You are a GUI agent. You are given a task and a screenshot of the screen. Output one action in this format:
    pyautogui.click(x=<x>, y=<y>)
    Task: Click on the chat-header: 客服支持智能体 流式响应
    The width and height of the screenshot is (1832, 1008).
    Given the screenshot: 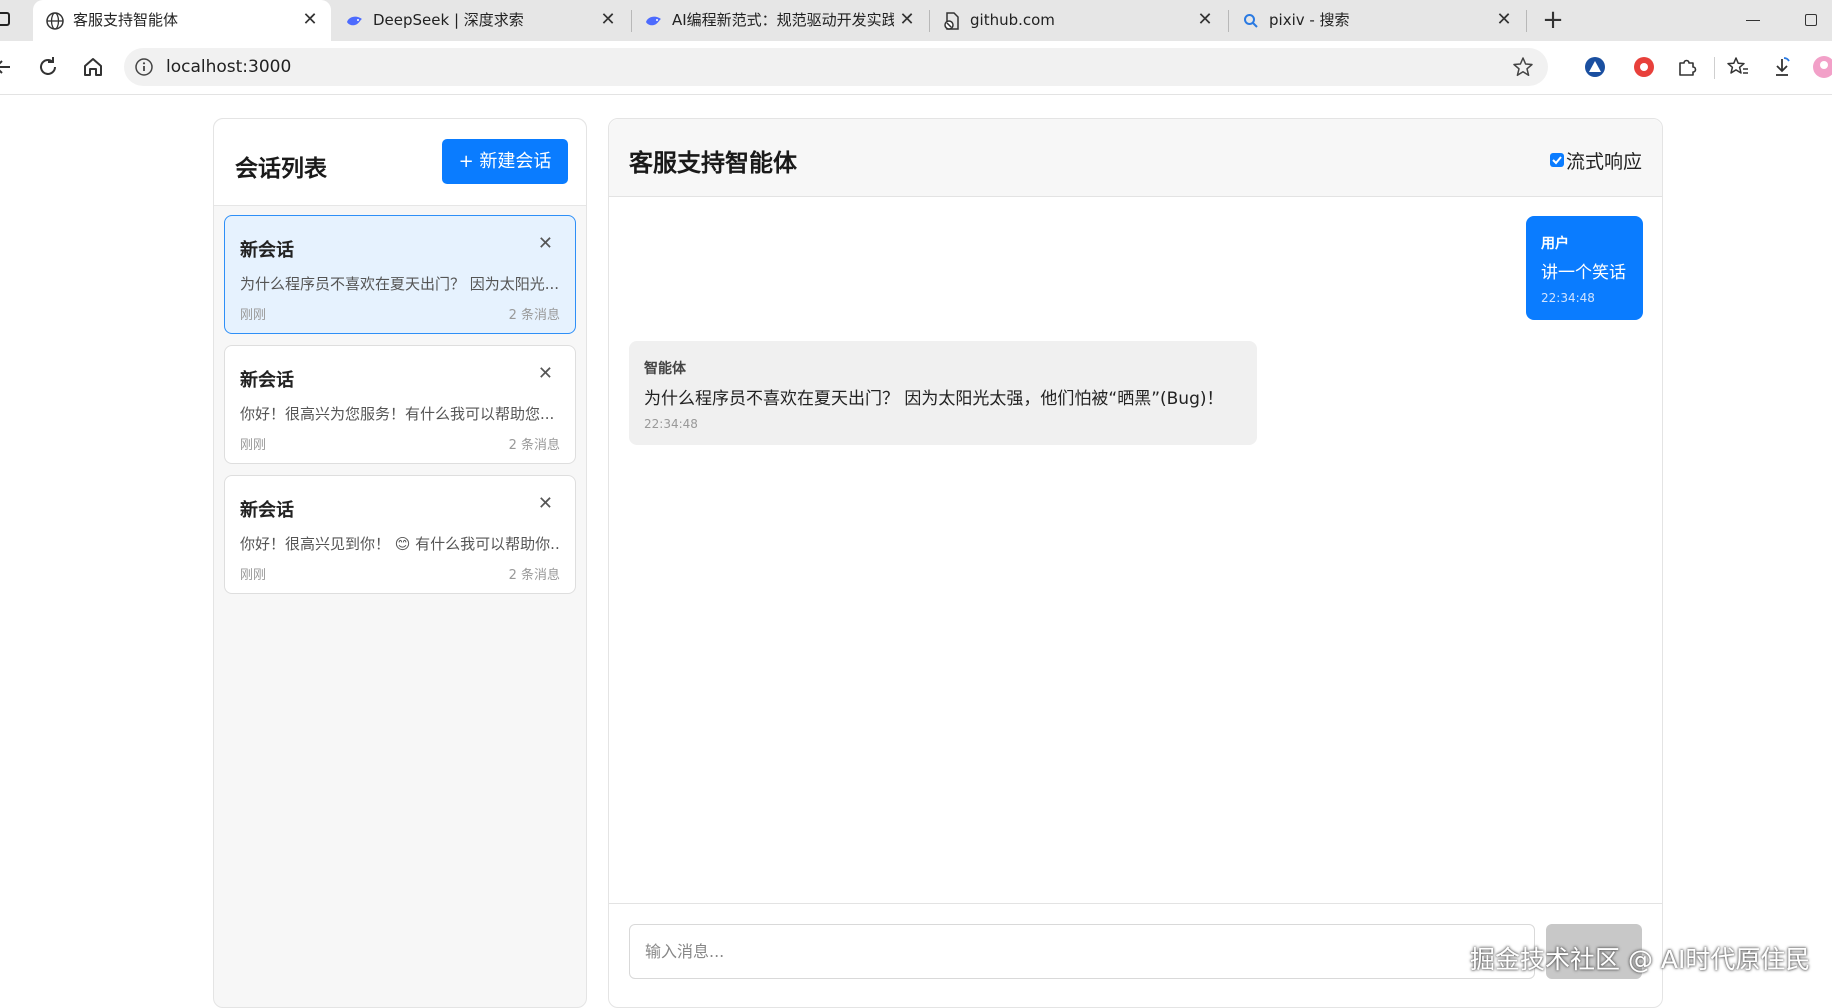 What is the action you would take?
    pyautogui.click(x=1135, y=158)
    